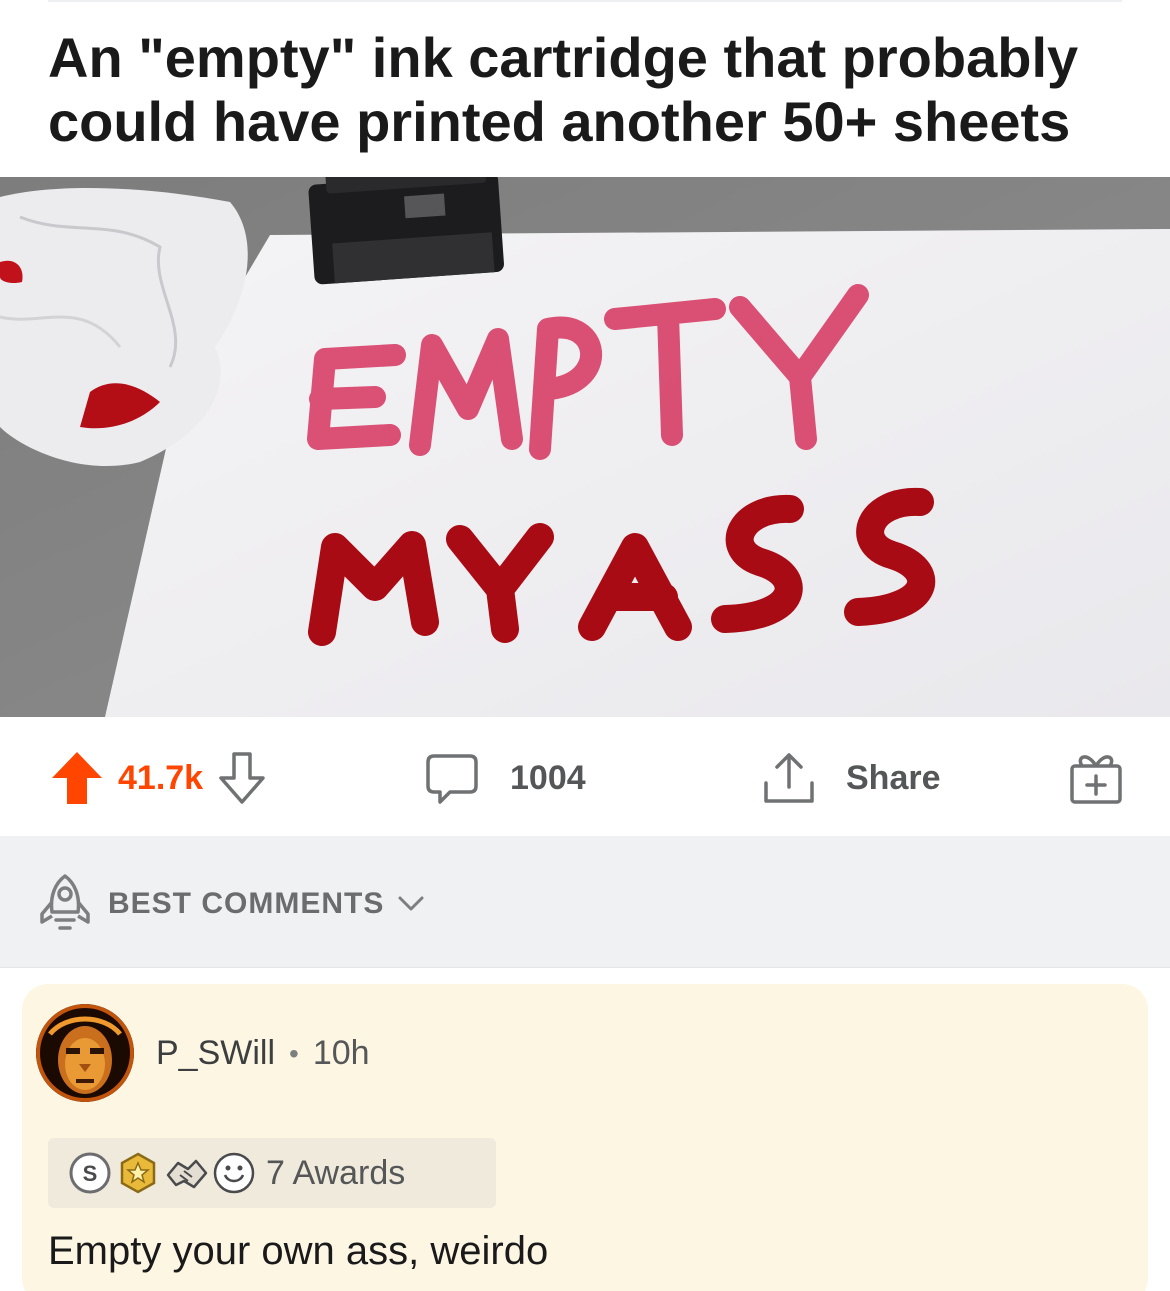 The width and height of the screenshot is (1170, 1291). What do you see at coordinates (242, 778) in the screenshot?
I see `downvote-arrow-icon` at bounding box center [242, 778].